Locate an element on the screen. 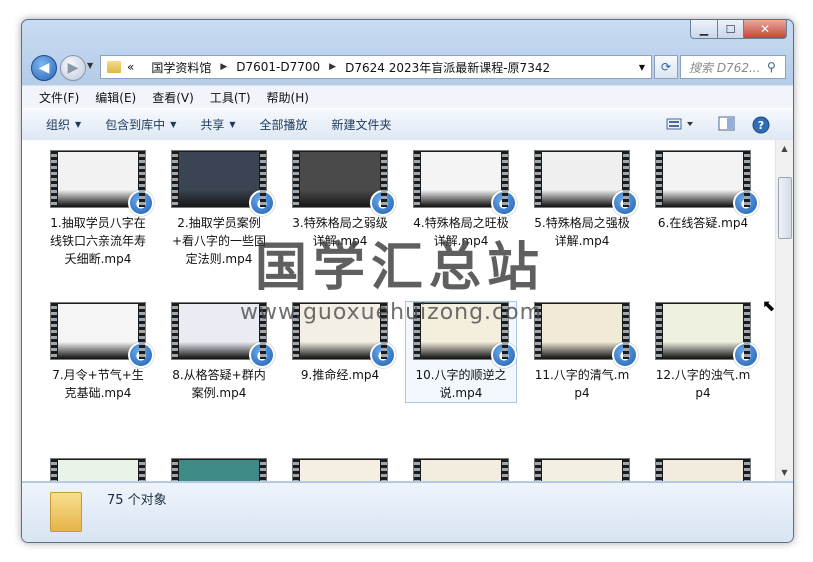  object-count: 75 个对象 is located at coordinates (137, 500).